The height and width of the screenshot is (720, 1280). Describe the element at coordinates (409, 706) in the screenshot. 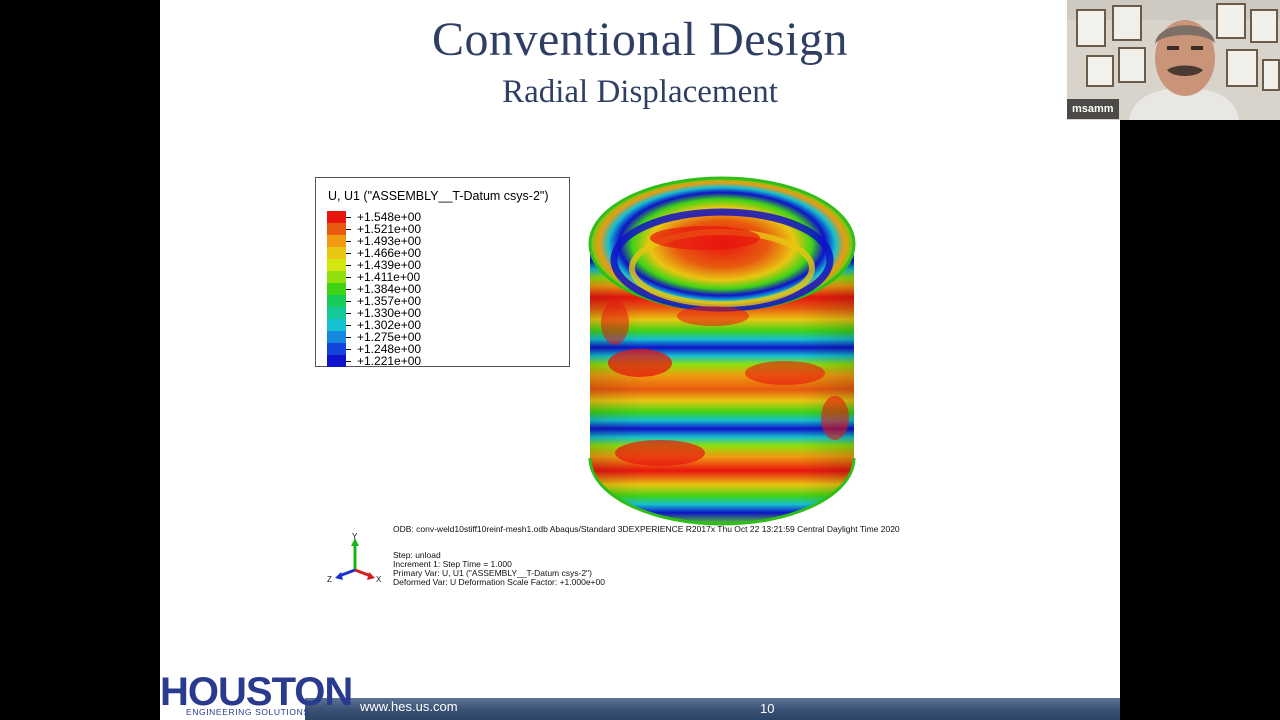

I see `footer-url: www.hes.us.com` at that location.